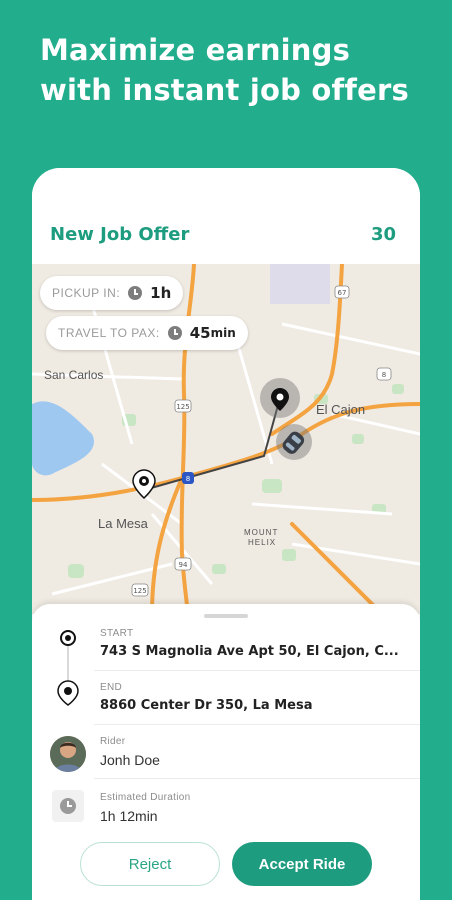  What do you see at coordinates (224, 90) in the screenshot?
I see `headline-line-2: with instant job offers` at bounding box center [224, 90].